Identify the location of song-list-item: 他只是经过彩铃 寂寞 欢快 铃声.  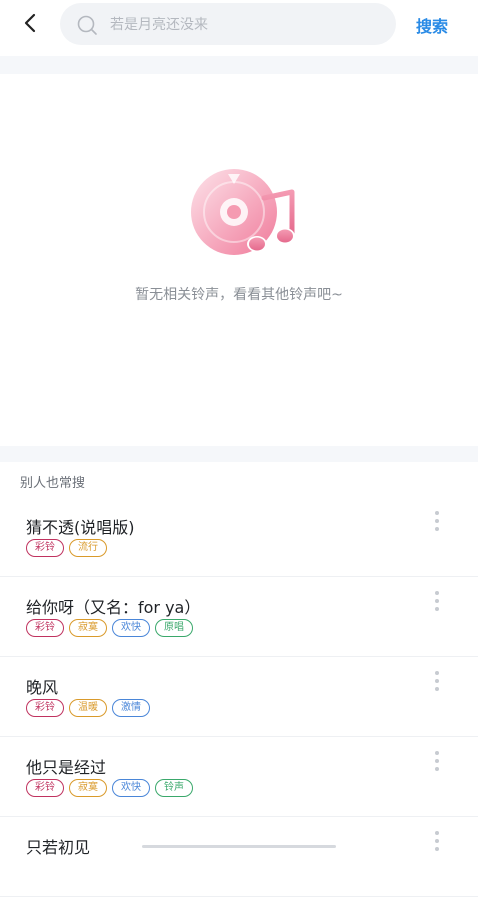
(239, 777).